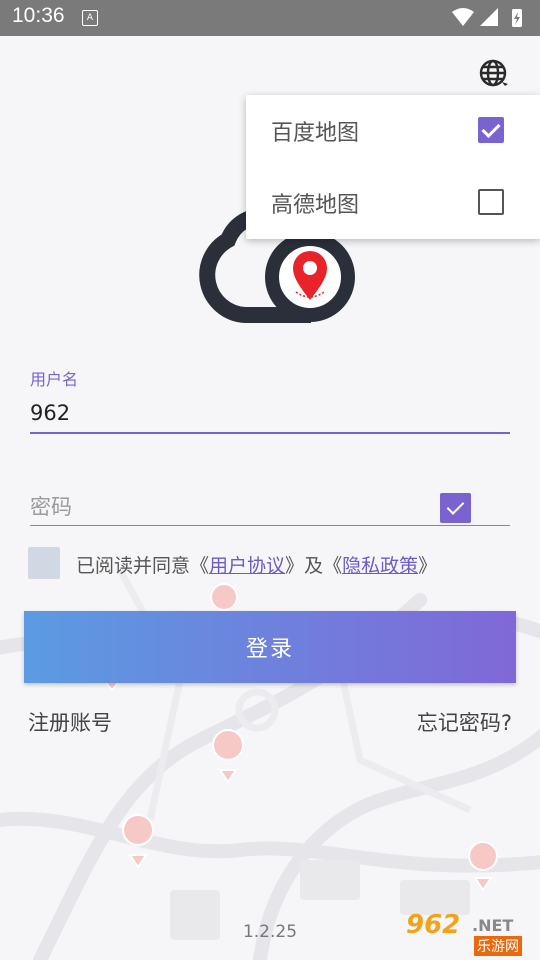 Image resolution: width=540 pixels, height=960 pixels. What do you see at coordinates (70, 722) in the screenshot?
I see `register-link: 注册账号` at bounding box center [70, 722].